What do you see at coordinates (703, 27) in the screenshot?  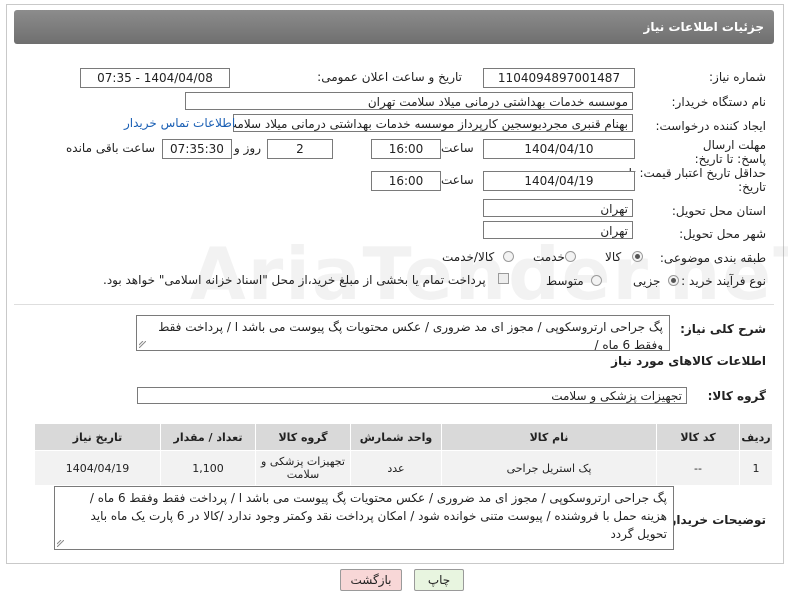 I see `page-title: جزئیات اطلاعات نیاز` at bounding box center [703, 27].